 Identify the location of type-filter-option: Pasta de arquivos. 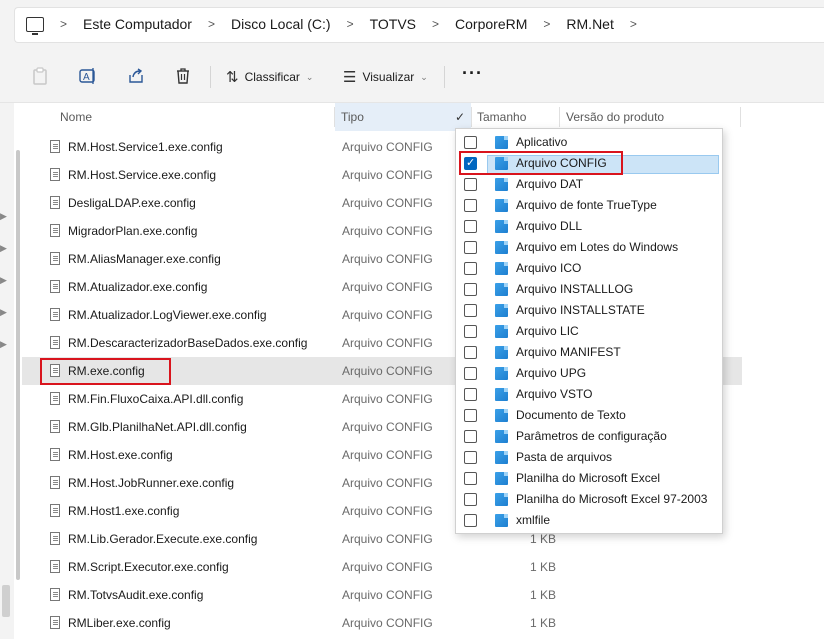
(589, 457).